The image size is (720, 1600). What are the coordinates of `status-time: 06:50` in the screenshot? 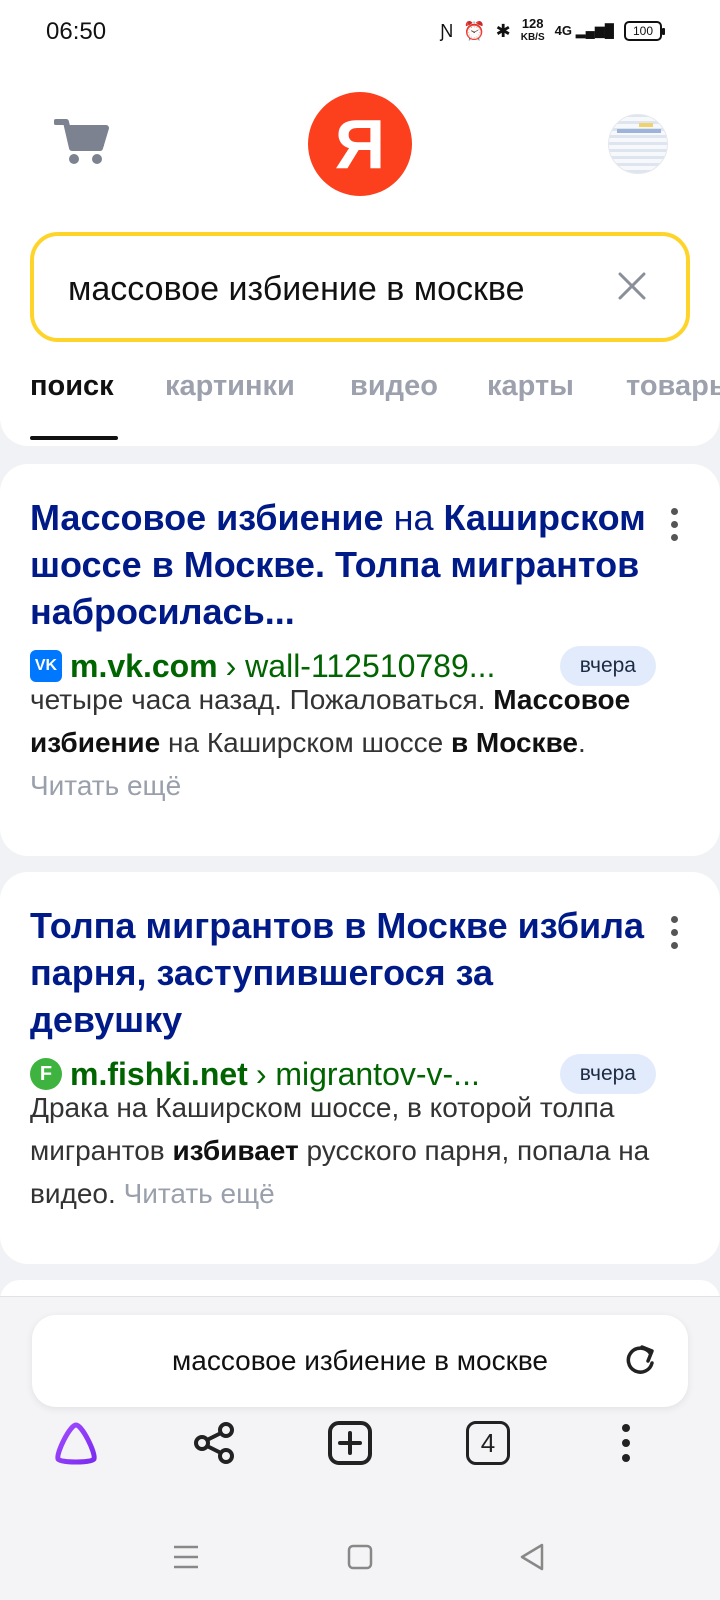 It's located at (76, 31).